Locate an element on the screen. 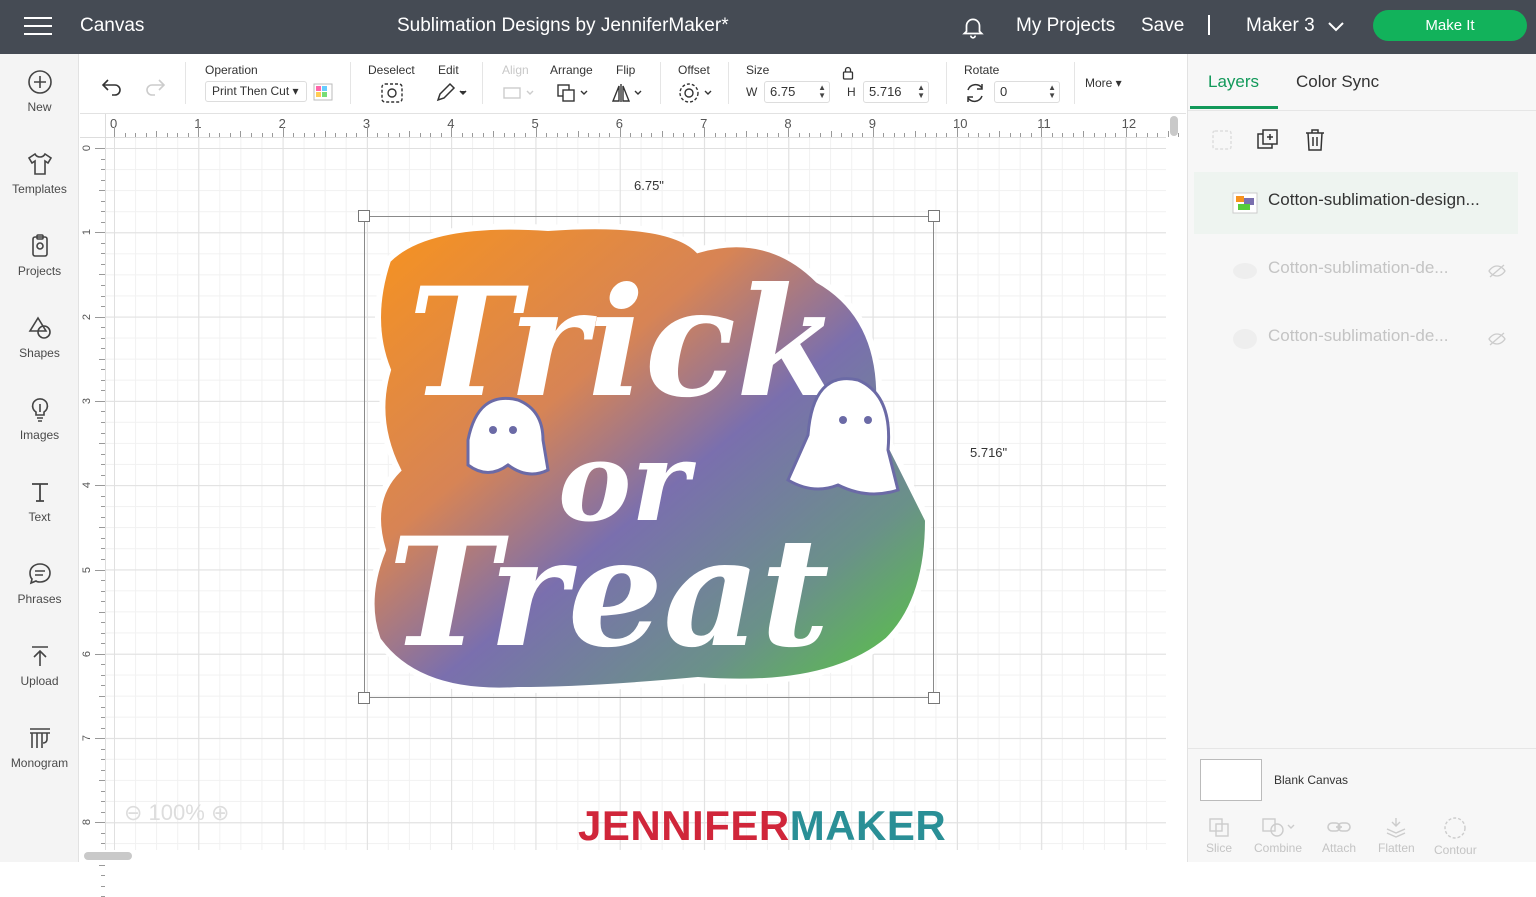  deselect-icon is located at coordinates (392, 93).